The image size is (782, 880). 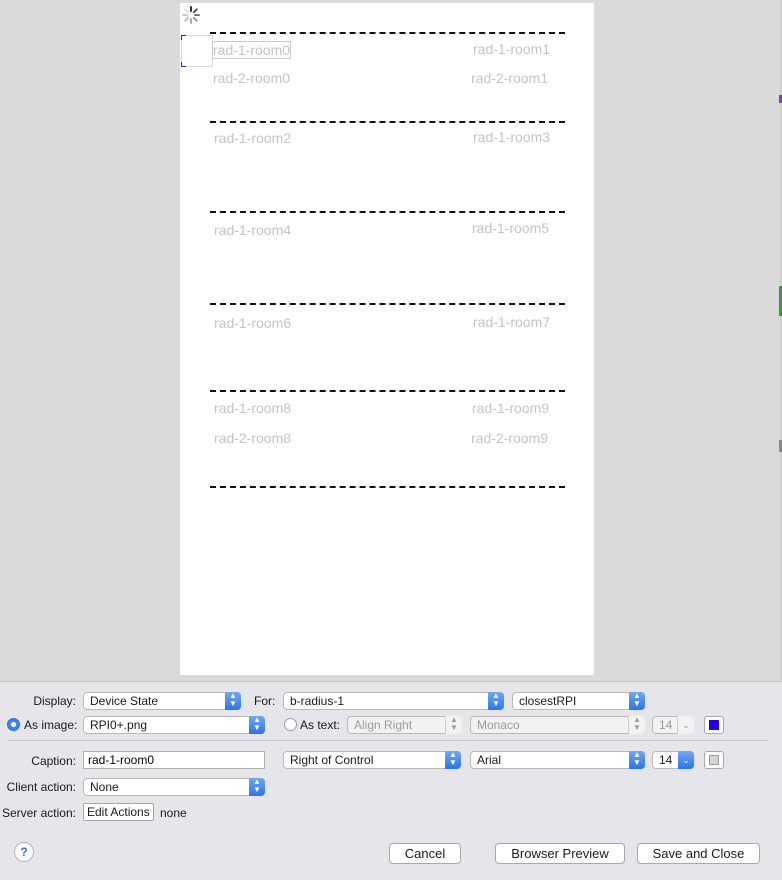 What do you see at coordinates (560, 853) in the screenshot?
I see `browser-preview-button: Browser Preview` at bounding box center [560, 853].